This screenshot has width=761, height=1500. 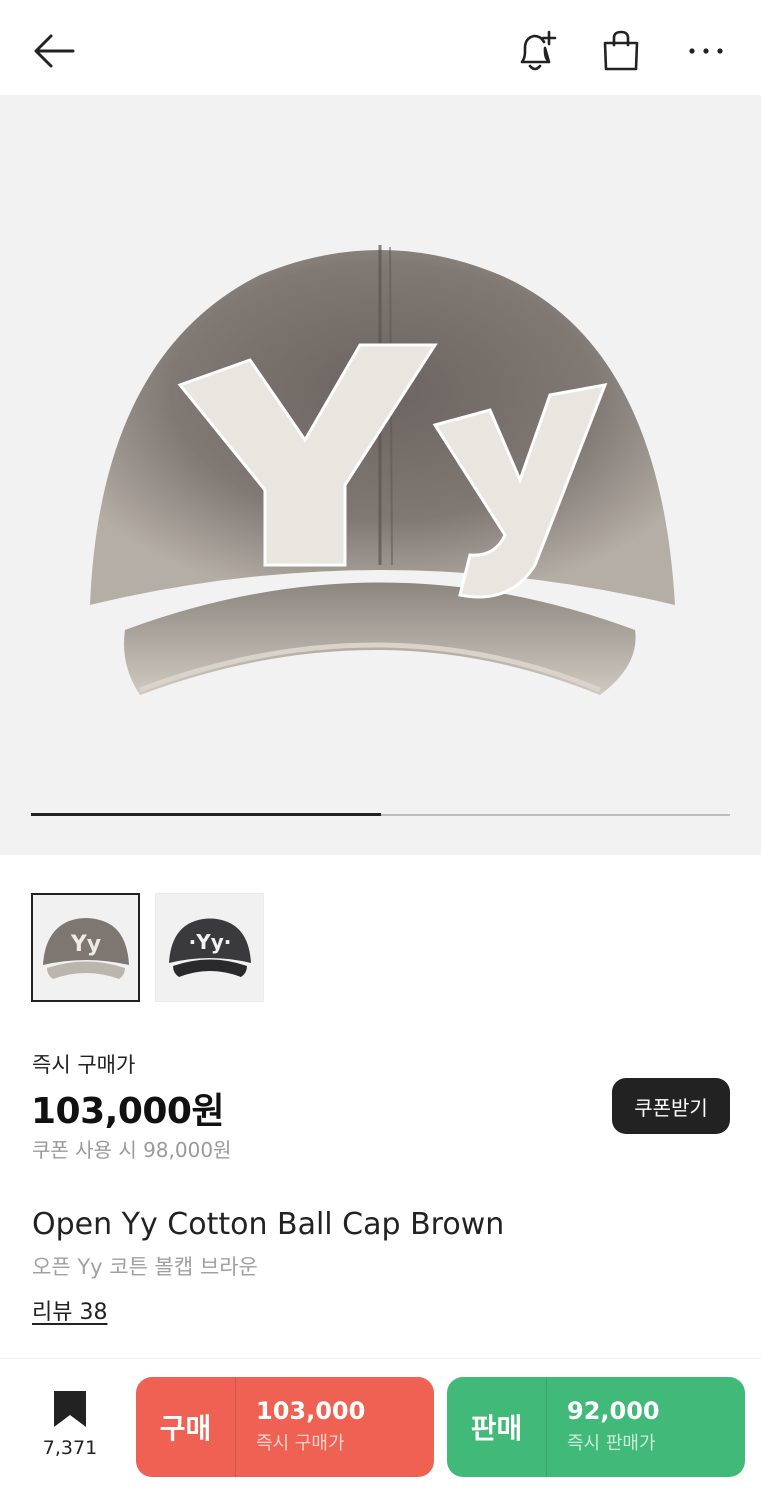 What do you see at coordinates (69, 1310) in the screenshot?
I see `review-link: 리뷰 38` at bounding box center [69, 1310].